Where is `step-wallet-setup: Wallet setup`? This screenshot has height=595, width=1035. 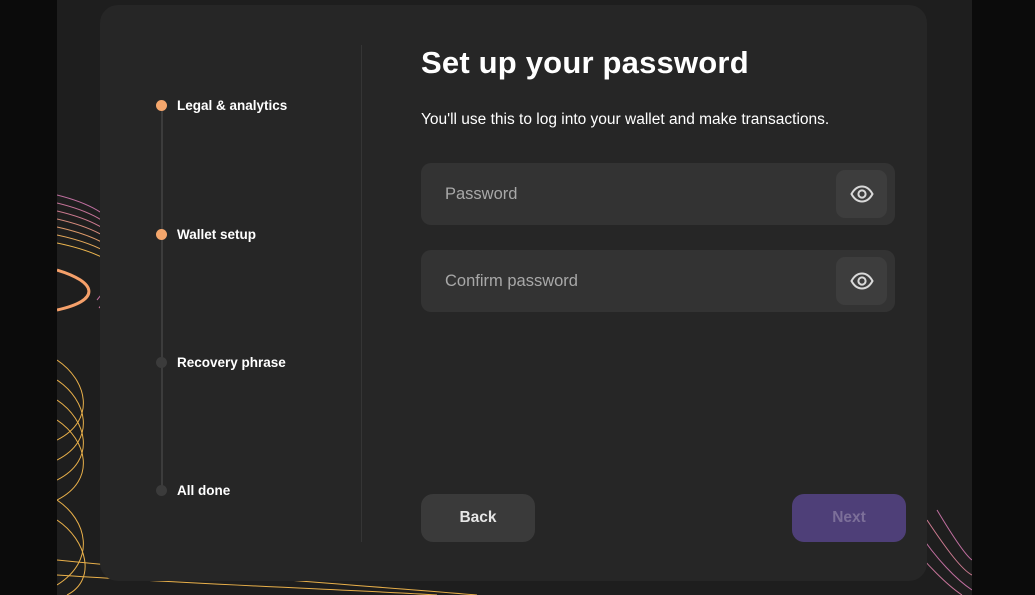 step-wallet-setup: Wallet setup is located at coordinates (206, 234).